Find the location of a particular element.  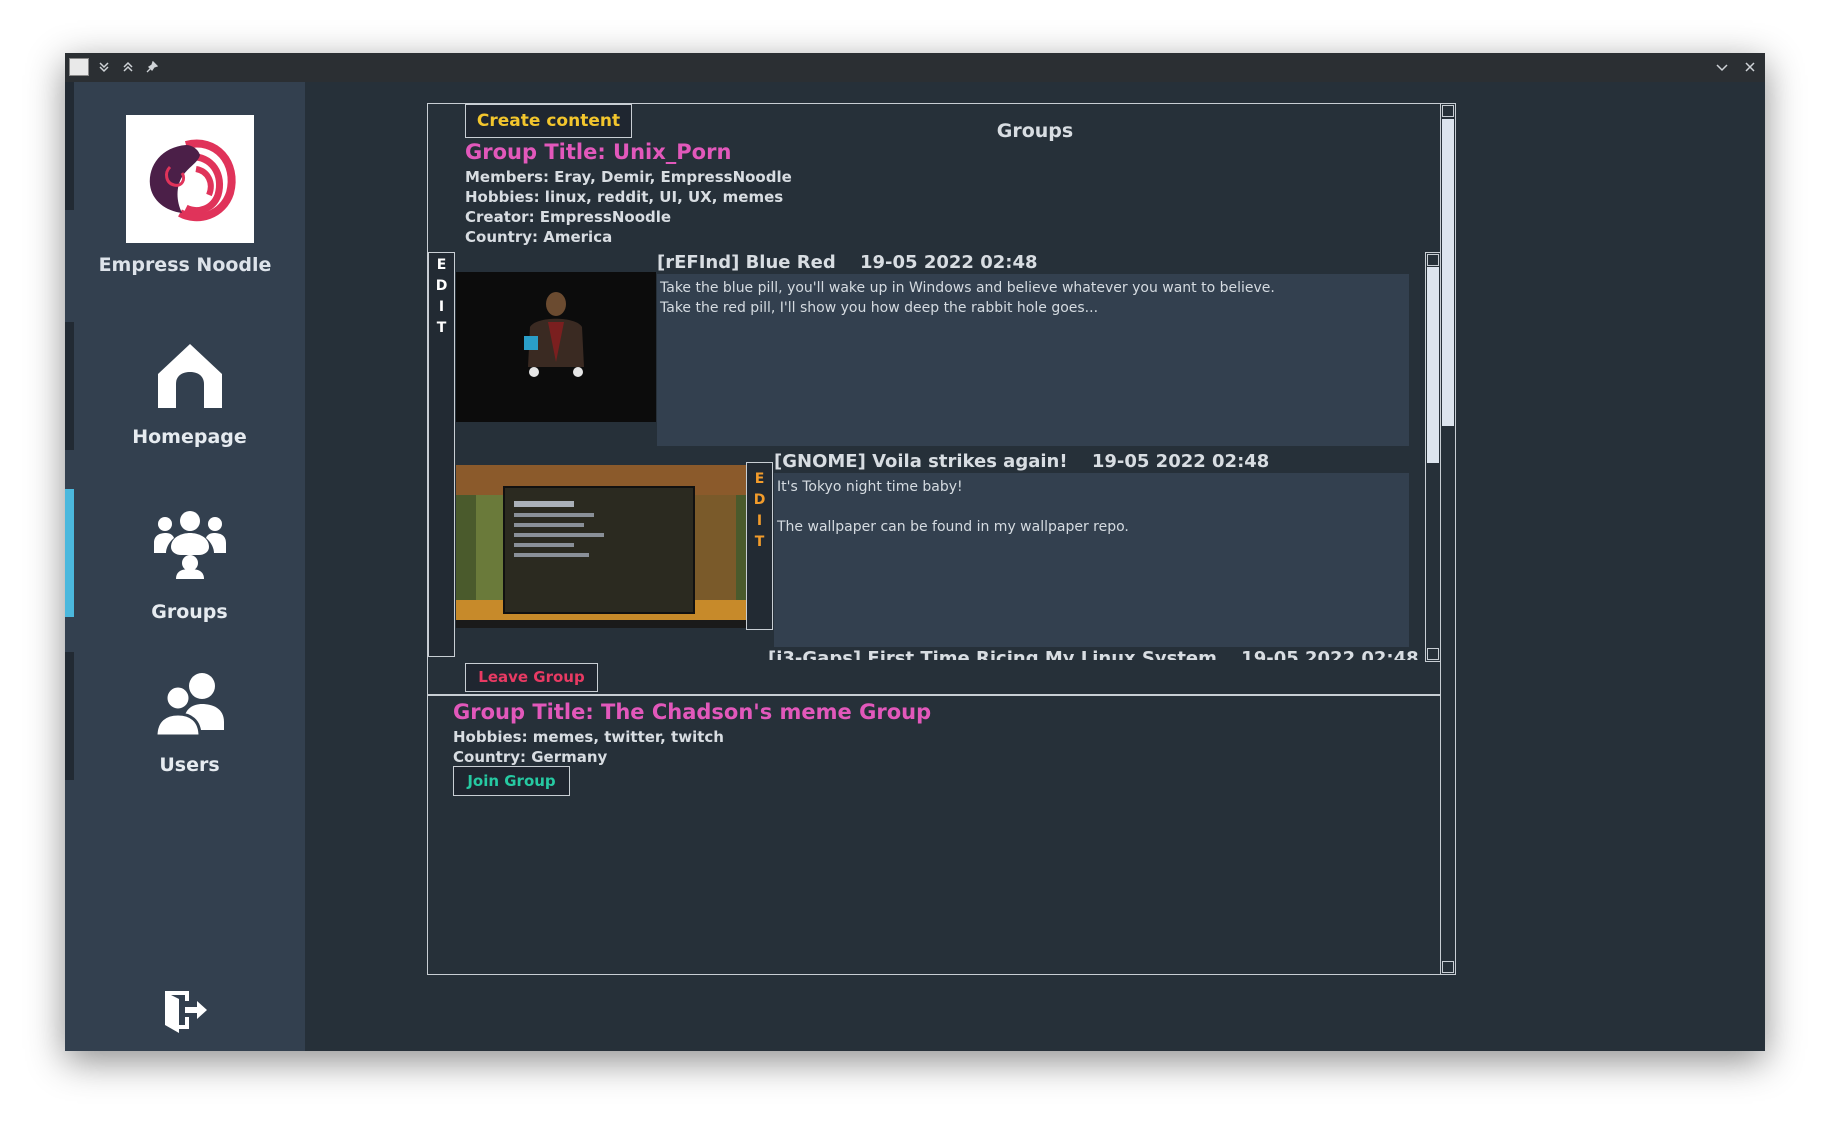

group-country: Country: Germany is located at coordinates (530, 757).